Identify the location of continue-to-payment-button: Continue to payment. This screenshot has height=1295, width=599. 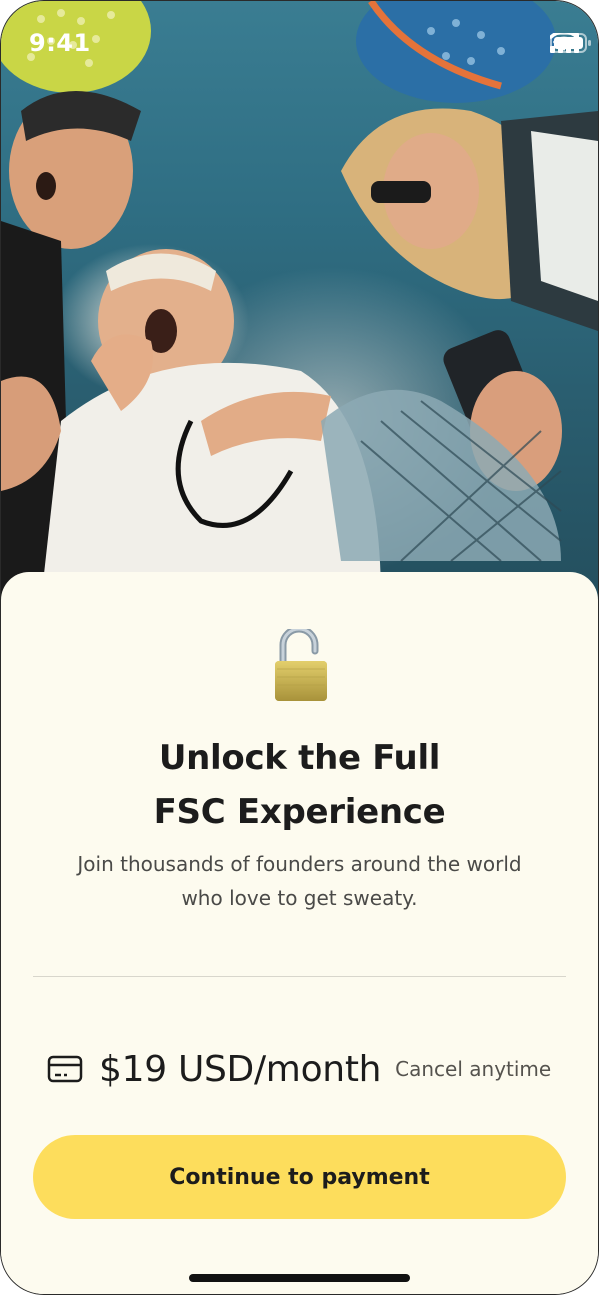
(299, 1177).